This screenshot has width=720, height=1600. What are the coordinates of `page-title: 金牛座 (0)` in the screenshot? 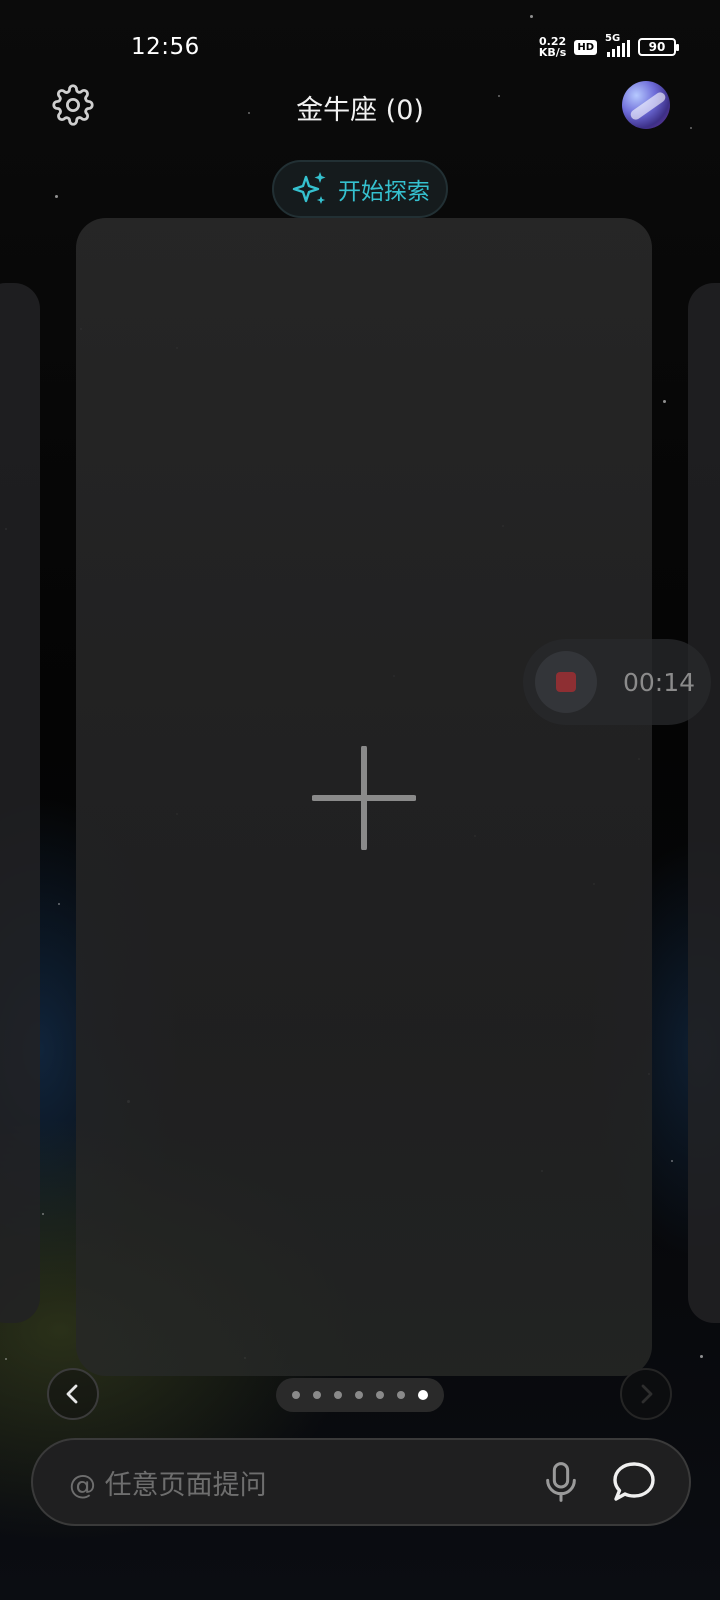 It's located at (360, 110).